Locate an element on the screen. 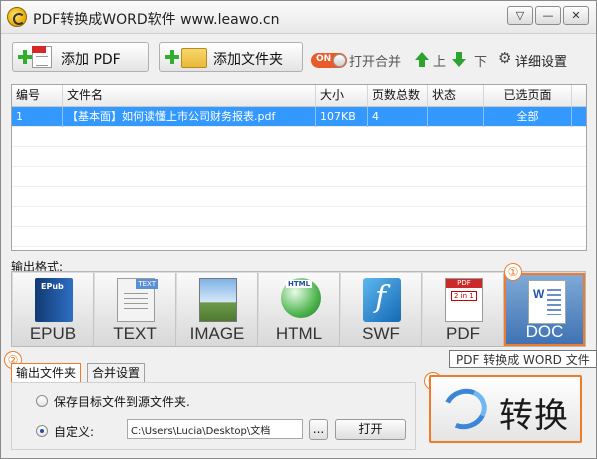  table-row: 1 【基本面】如何读懂上市公司财务报表.pdf 107KB 4 全部 is located at coordinates (299, 117).